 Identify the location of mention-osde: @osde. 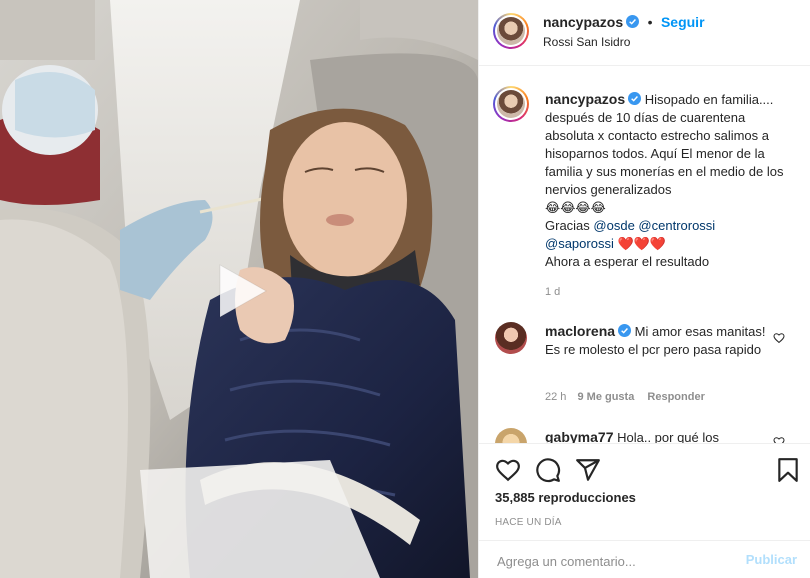
(613, 225).